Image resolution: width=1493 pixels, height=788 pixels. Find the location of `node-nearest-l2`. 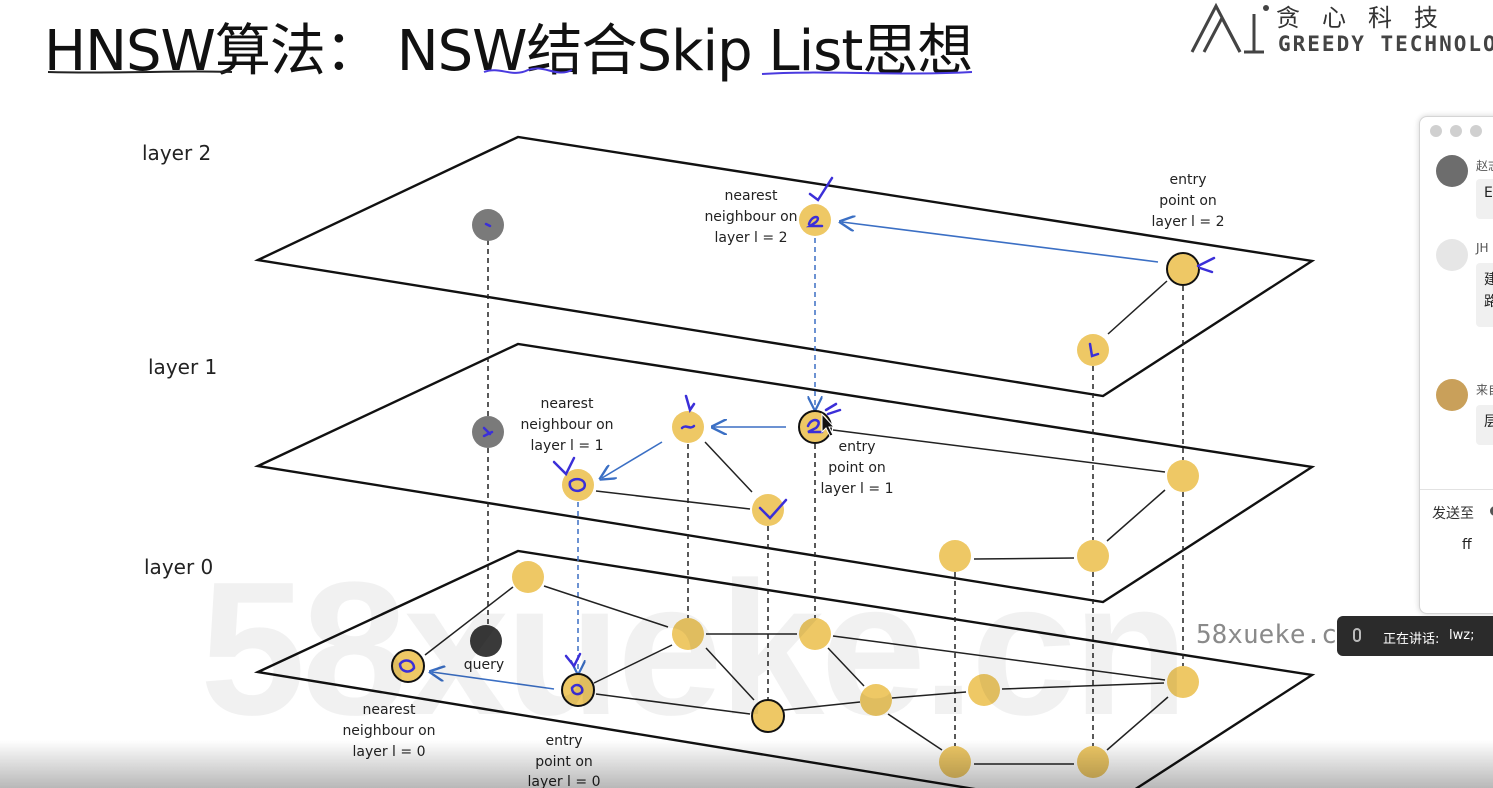

node-nearest-l2 is located at coordinates (815, 220).